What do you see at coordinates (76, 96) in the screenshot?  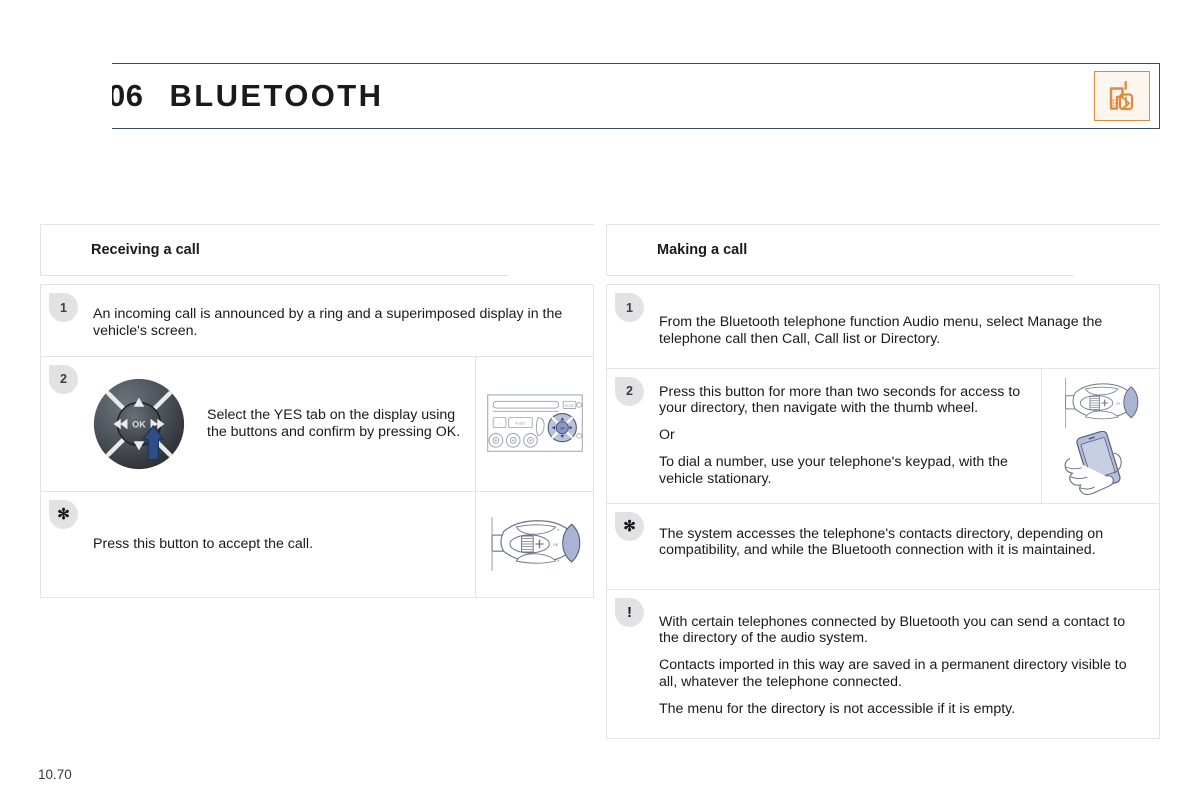 I see `header-angled-corner` at bounding box center [76, 96].